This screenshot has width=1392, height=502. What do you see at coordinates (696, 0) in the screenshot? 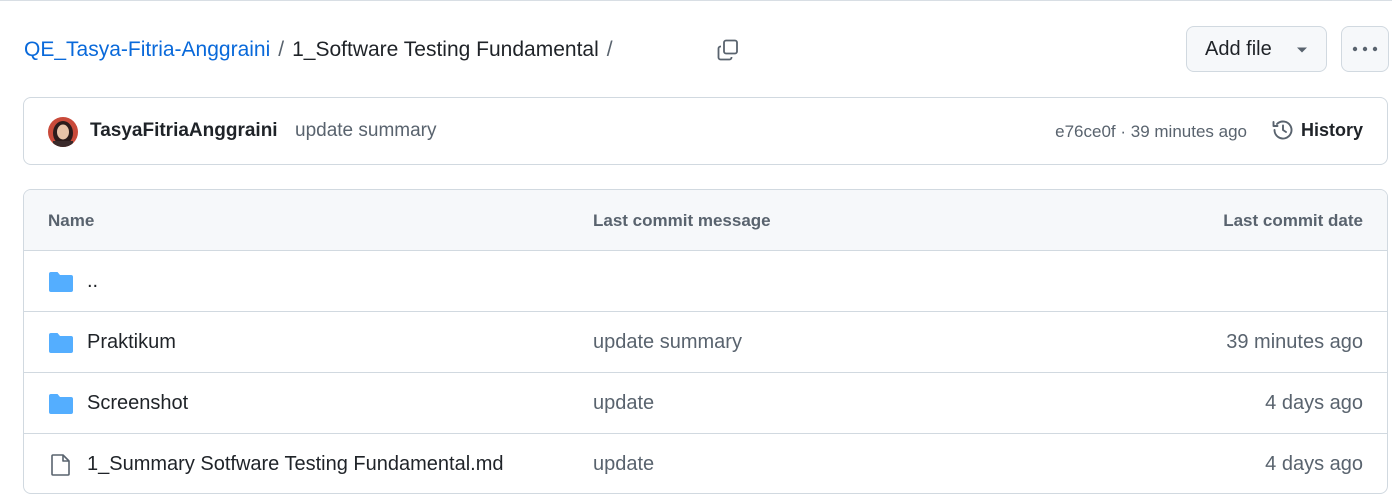
I see `top-divider` at bounding box center [696, 0].